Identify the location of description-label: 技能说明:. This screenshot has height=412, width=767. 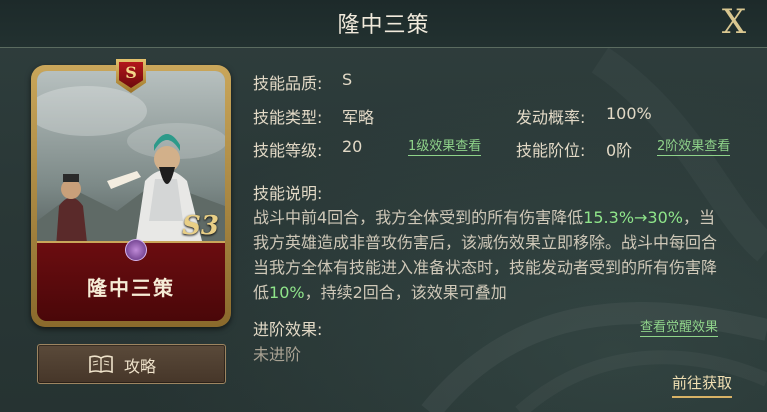
(288, 193).